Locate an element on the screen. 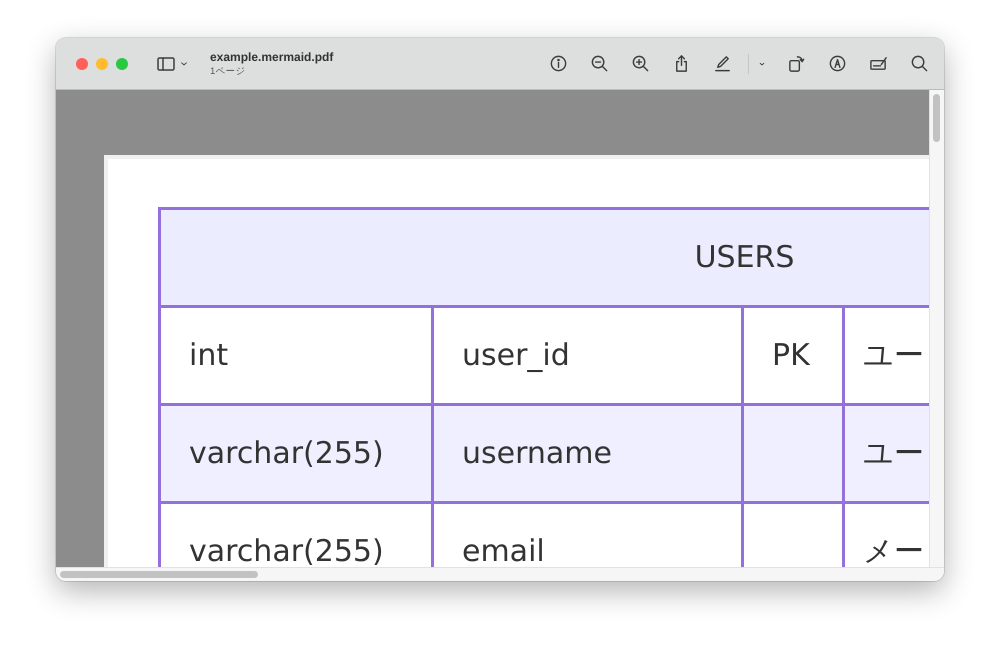 The height and width of the screenshot is (656, 1000). zoom-out-icon is located at coordinates (599, 63).